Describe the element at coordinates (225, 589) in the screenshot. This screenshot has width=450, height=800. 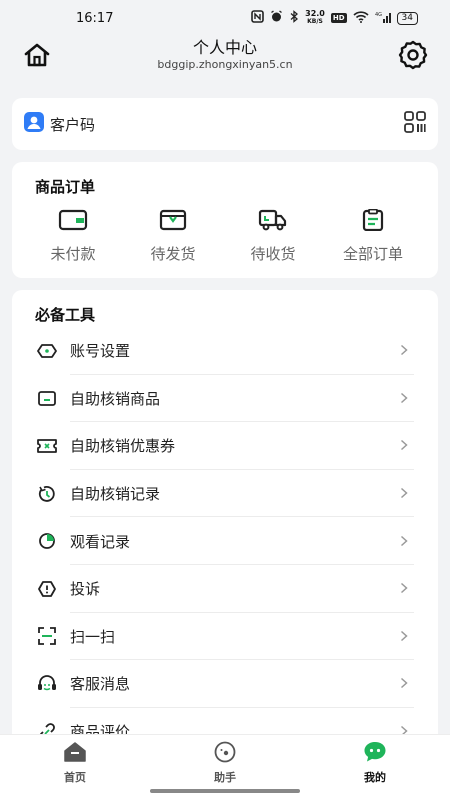
I see `tool-complaint: 投诉` at that location.